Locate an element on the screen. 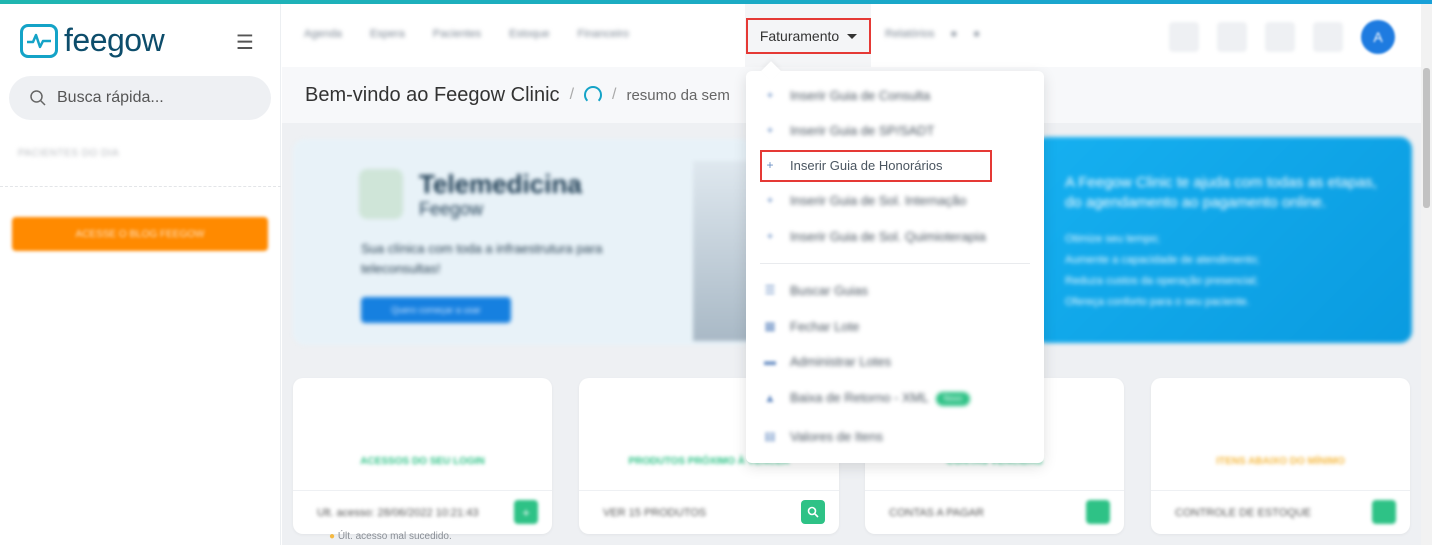  nav-item-faturamento: Faturamento is located at coordinates (808, 36).